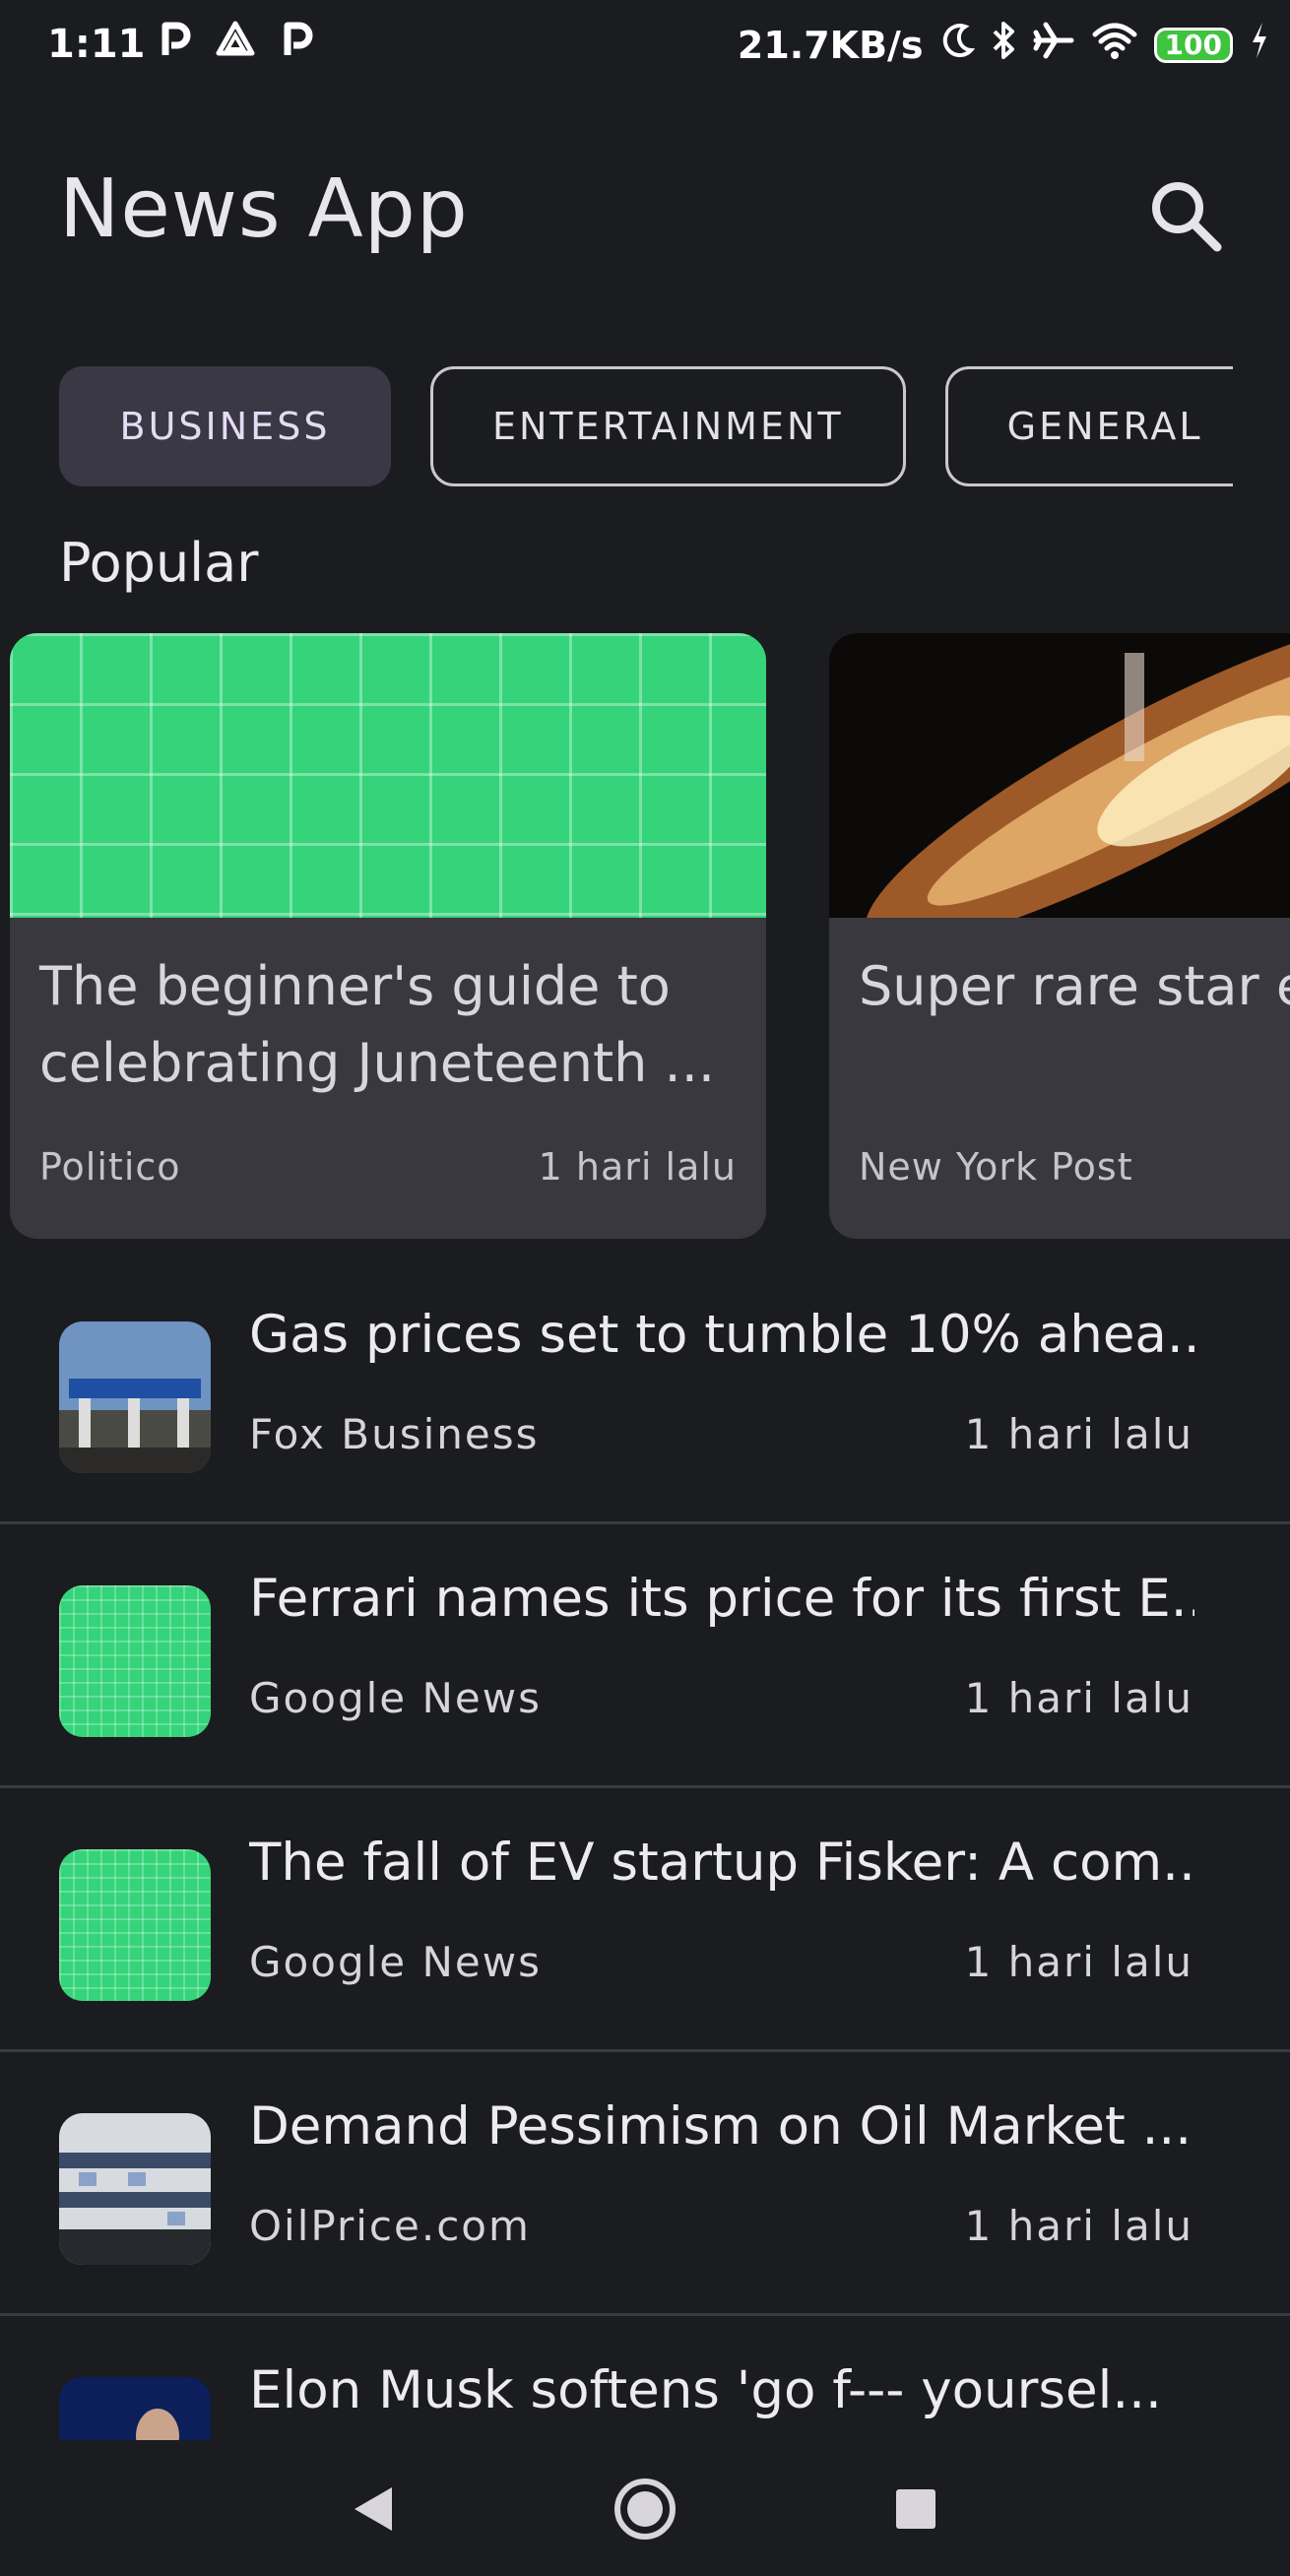 The width and height of the screenshot is (1290, 2576). I want to click on notification-icons, so click(235, 41).